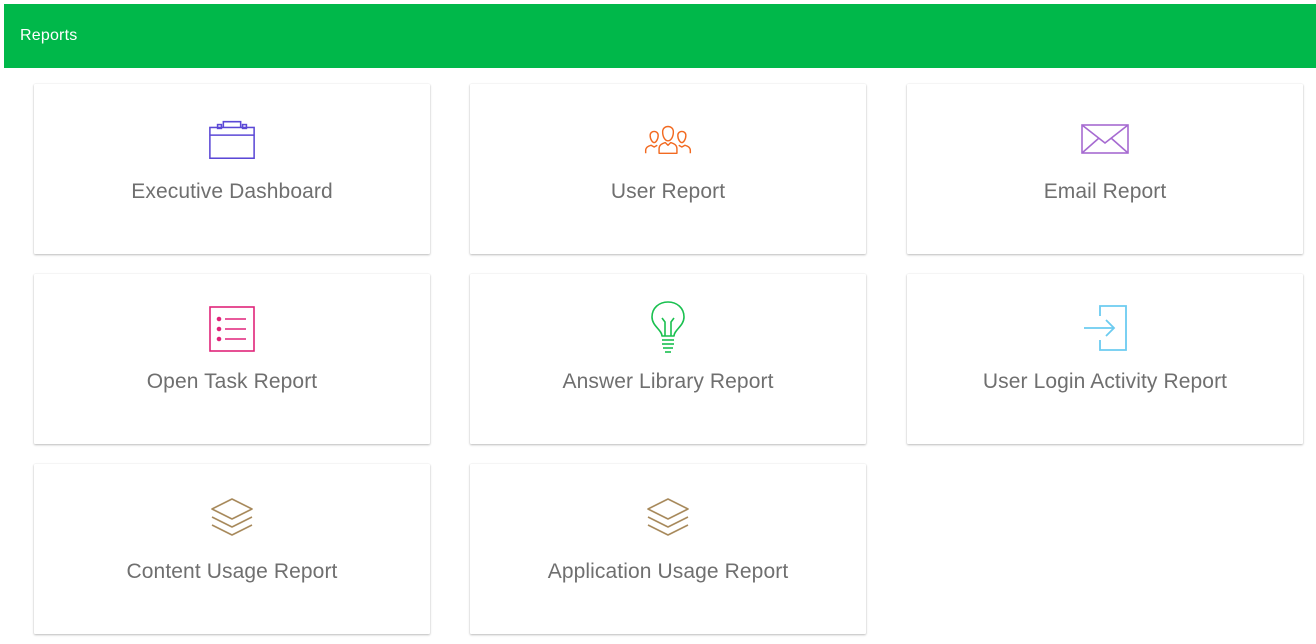  Describe the element at coordinates (668, 549) in the screenshot. I see `application-usage-report-card: Application Usage Report` at that location.